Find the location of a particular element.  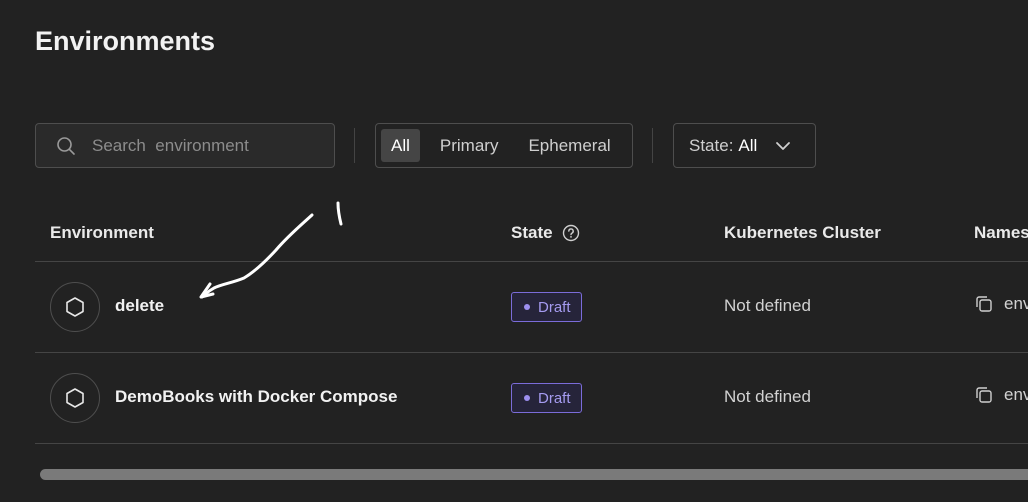

column-header-label: Kubernetes Cluster is located at coordinates (802, 232).